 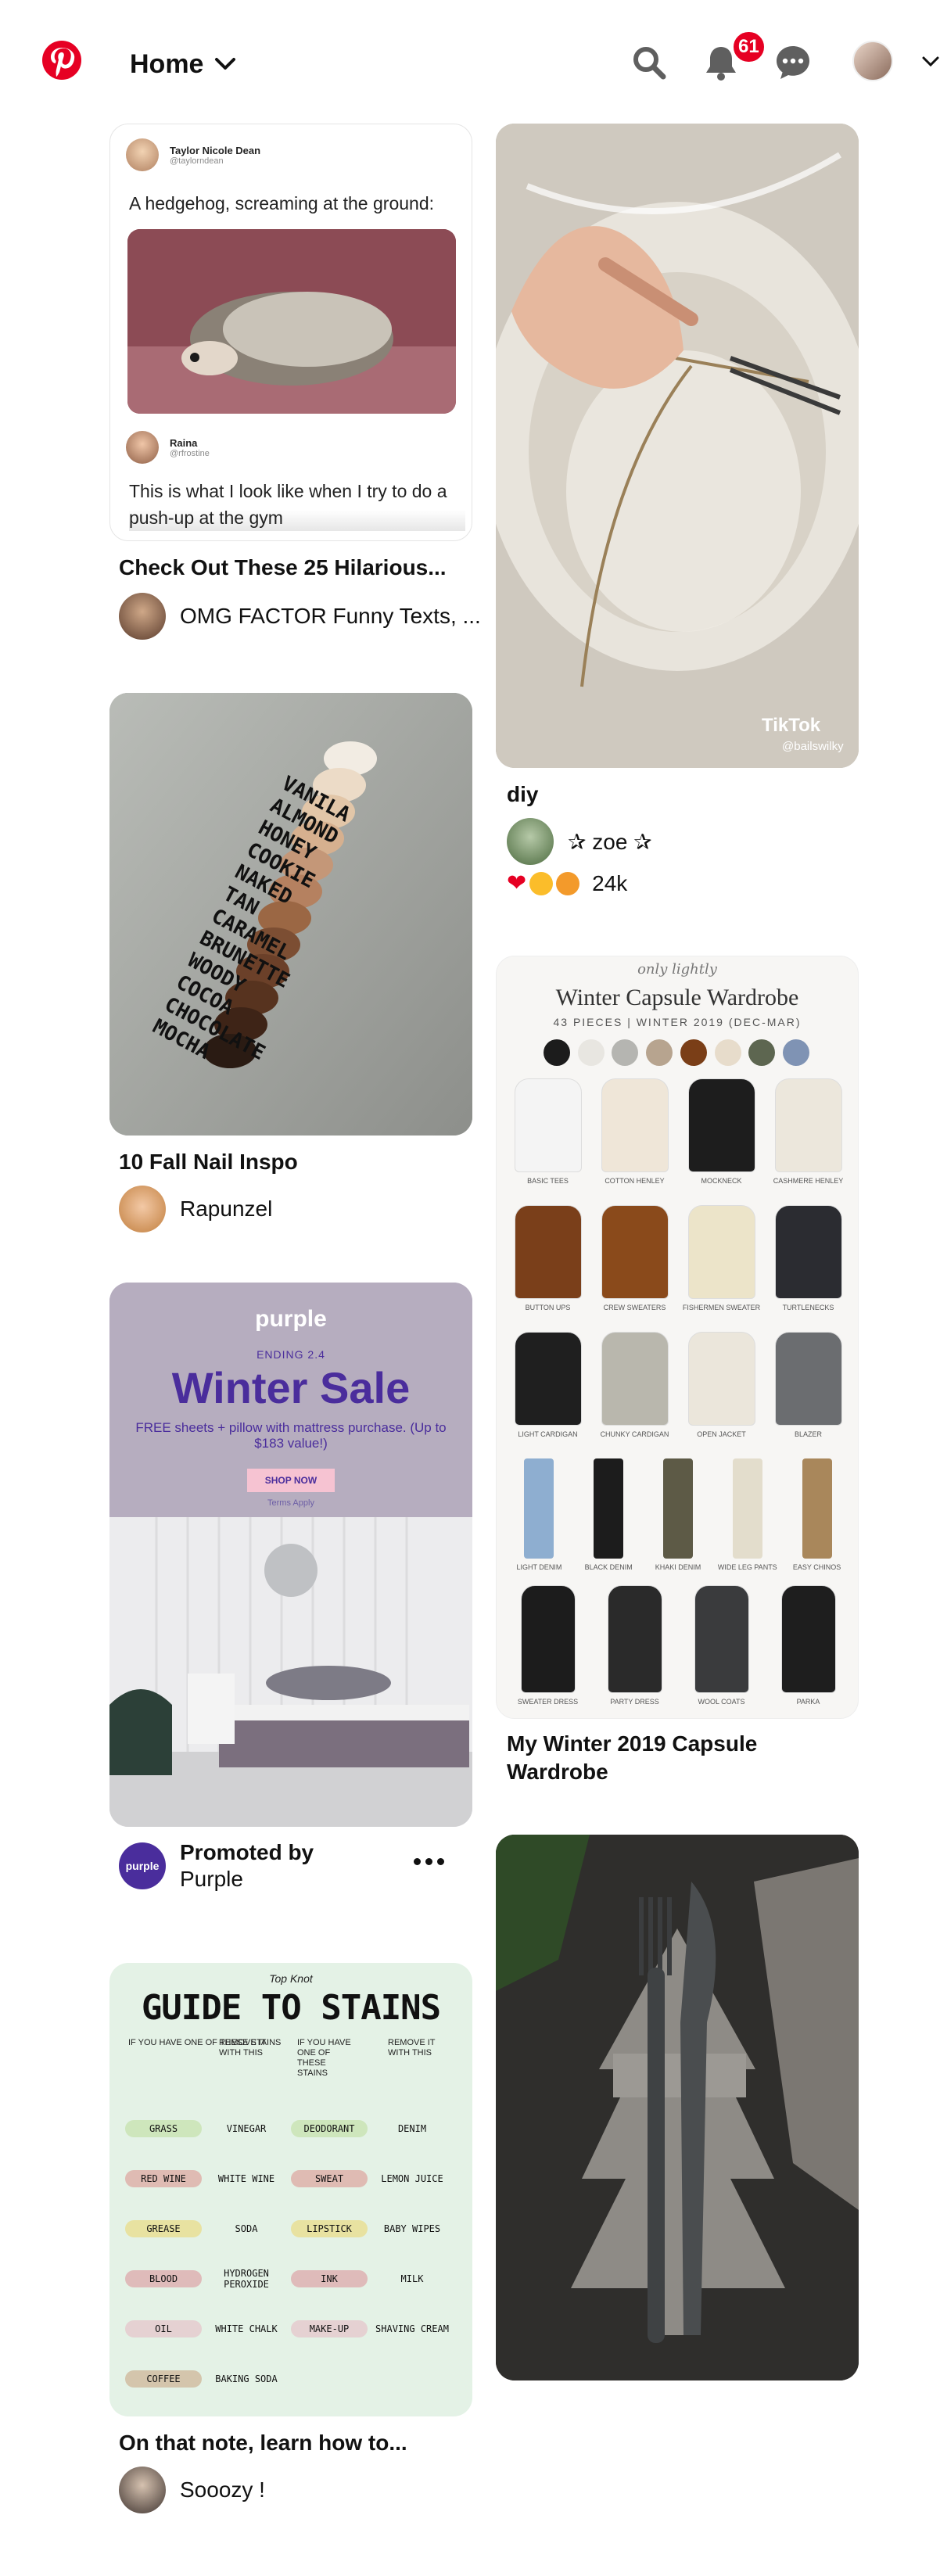 I want to click on stain-row: GREASE SODA LIPSTICK BABY WIPES, so click(x=291, y=2229).